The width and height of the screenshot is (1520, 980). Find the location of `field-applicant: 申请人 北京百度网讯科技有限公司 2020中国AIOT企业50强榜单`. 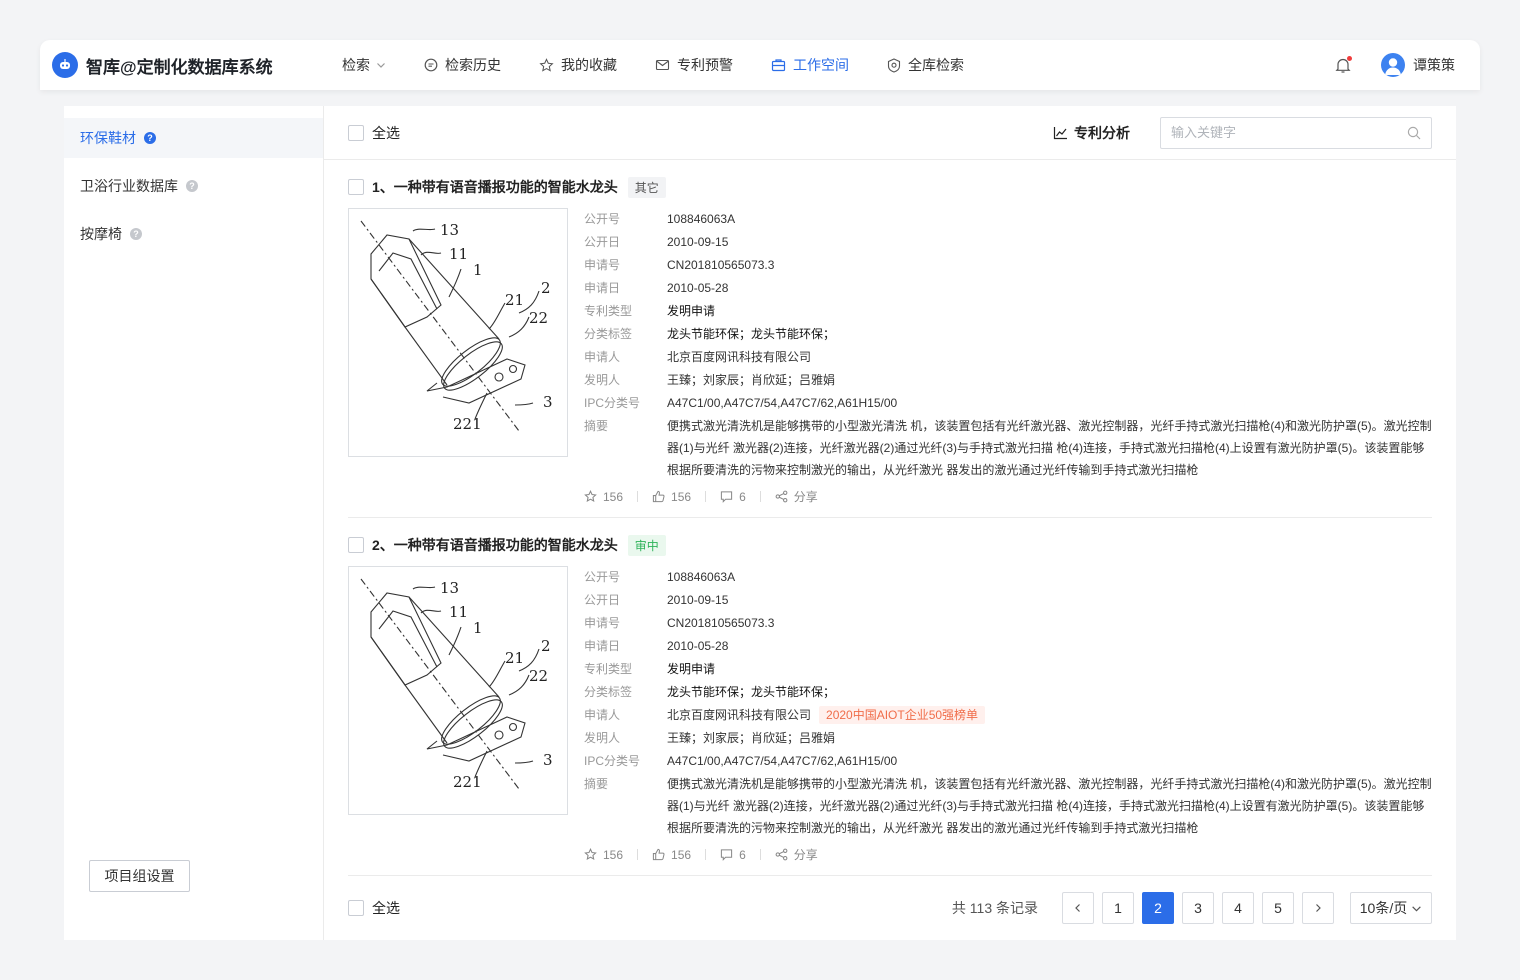

field-applicant: 申请人 北京百度网讯科技有限公司 2020中国AIOT企业50强榜单 is located at coordinates (1008, 715).